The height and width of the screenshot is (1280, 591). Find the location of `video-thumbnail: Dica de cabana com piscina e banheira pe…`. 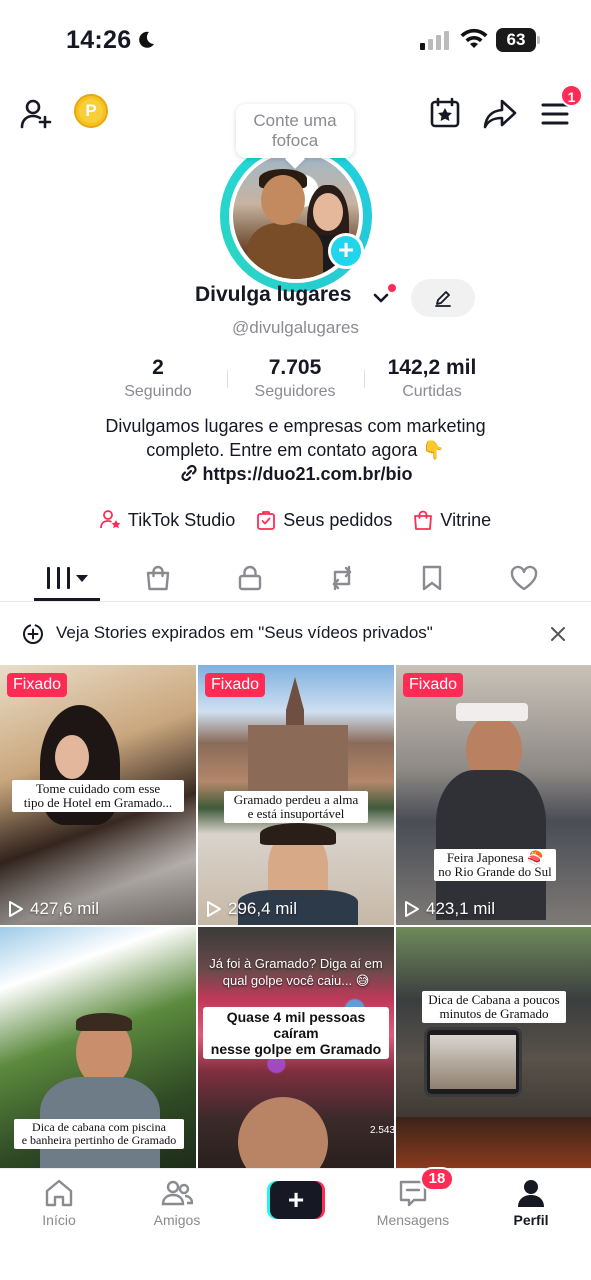

video-thumbnail: Dica de cabana com piscina e banheira pe… is located at coordinates (98, 1047).